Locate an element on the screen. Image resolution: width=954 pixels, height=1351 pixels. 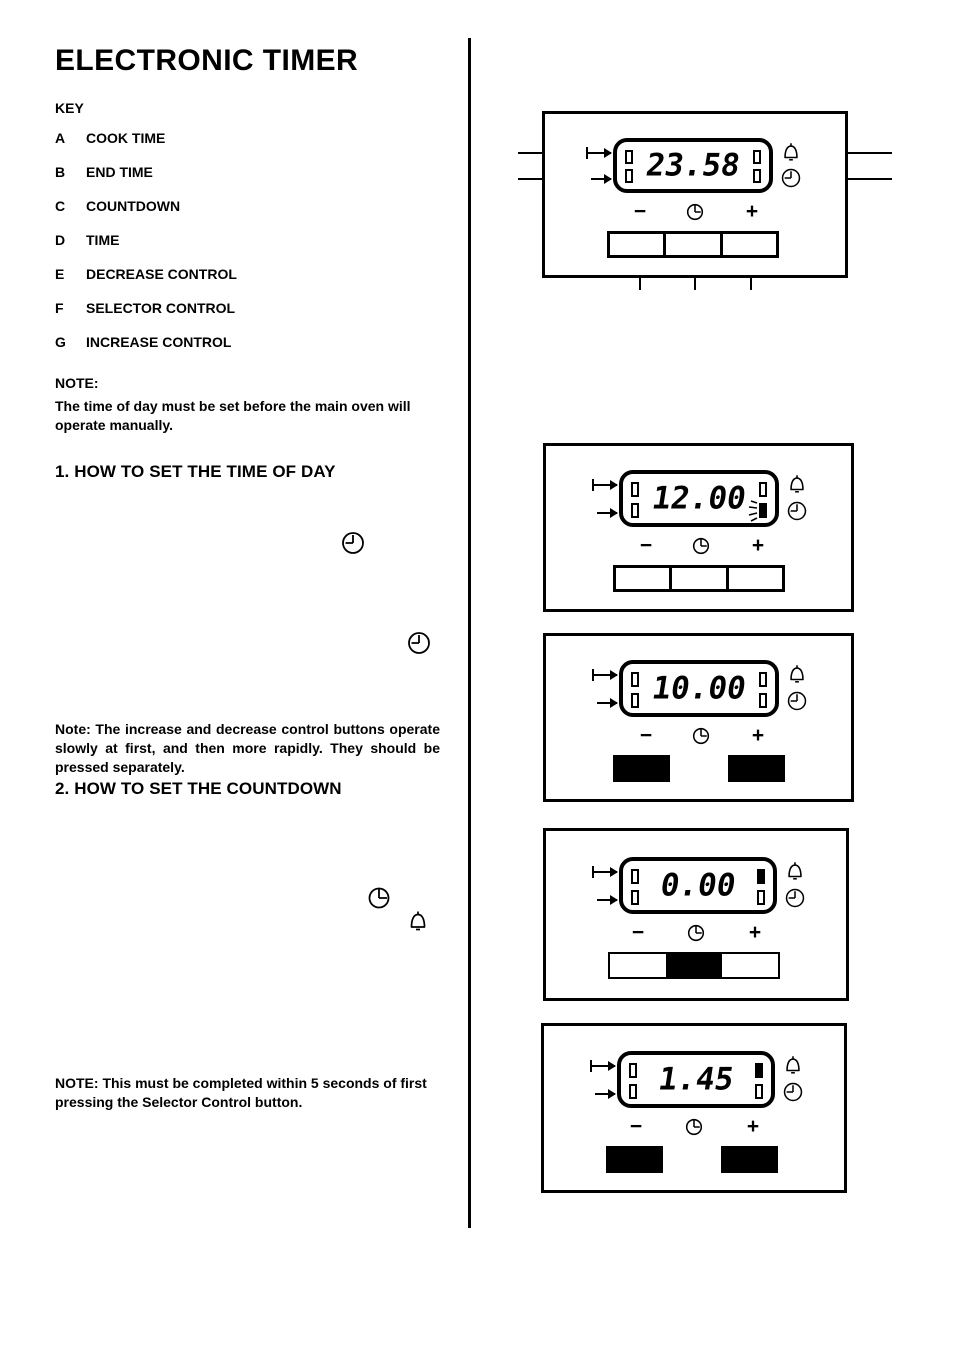
key-label: COOK TIME is located at coordinates (126, 138).